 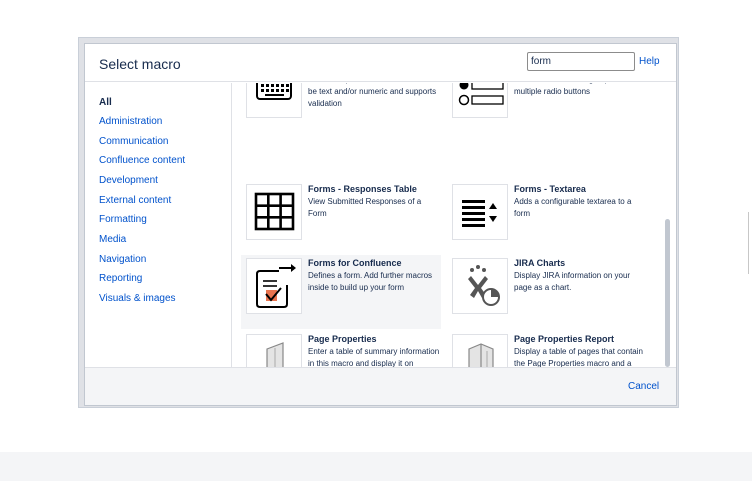 What do you see at coordinates (365, 207) in the screenshot?
I see `macro-description: View Submitted Responses of a Form` at bounding box center [365, 207].